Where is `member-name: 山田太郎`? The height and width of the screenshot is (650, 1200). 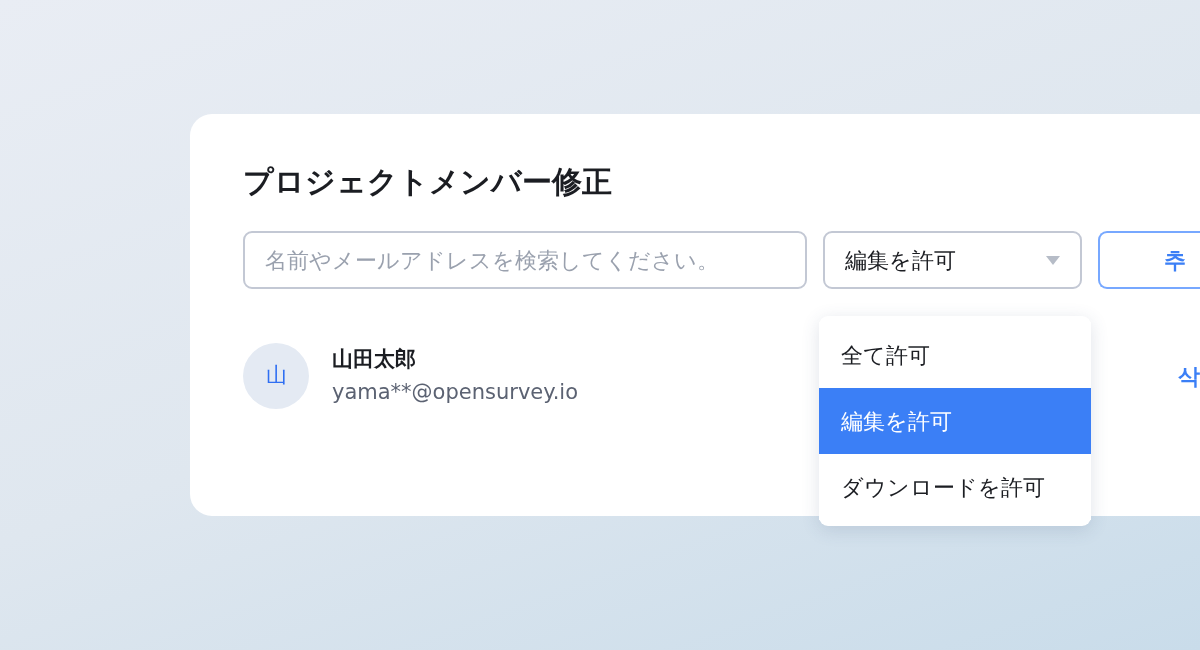
member-name: 山田太郎 is located at coordinates (374, 359).